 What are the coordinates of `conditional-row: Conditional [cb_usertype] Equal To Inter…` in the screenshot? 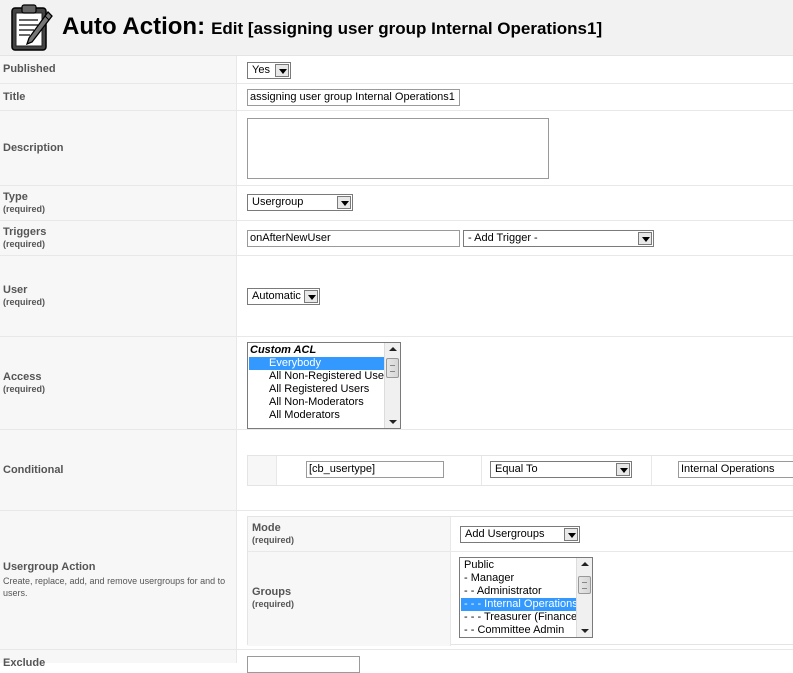 It's located at (396, 470).